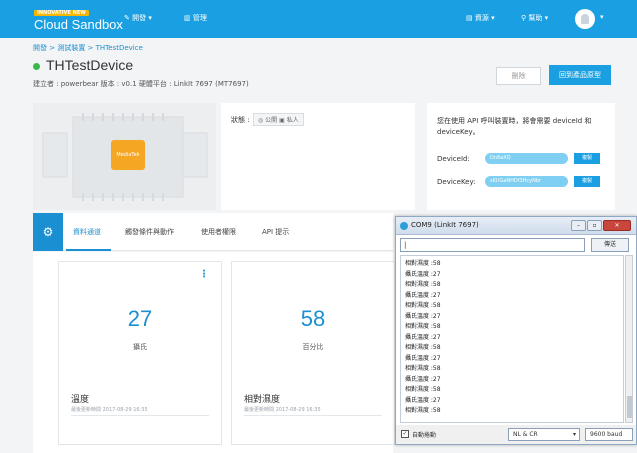  I want to click on data-channel-card-temperature: ⋮ 27 攝氏 溫度 最後更新時間 2017-08-29 16:35, so click(140, 353).